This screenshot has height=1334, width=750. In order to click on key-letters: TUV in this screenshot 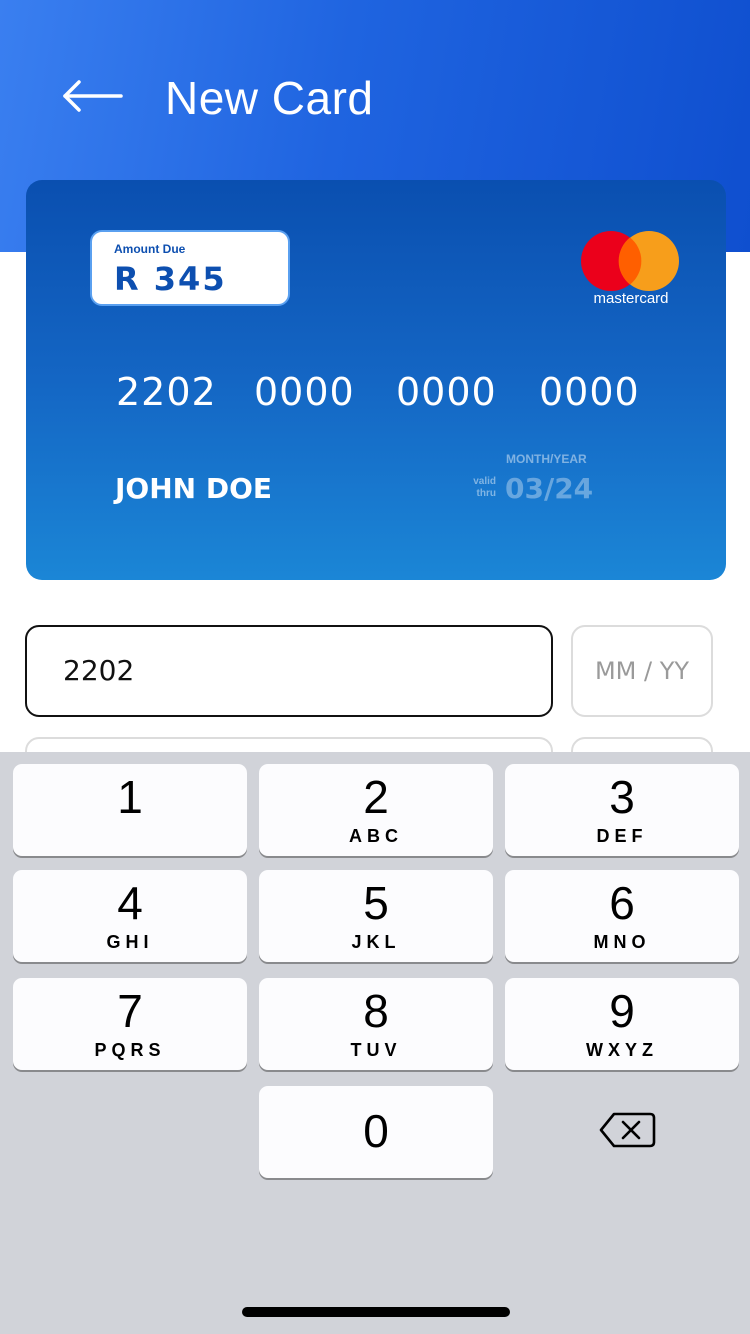, I will do `click(376, 1050)`.